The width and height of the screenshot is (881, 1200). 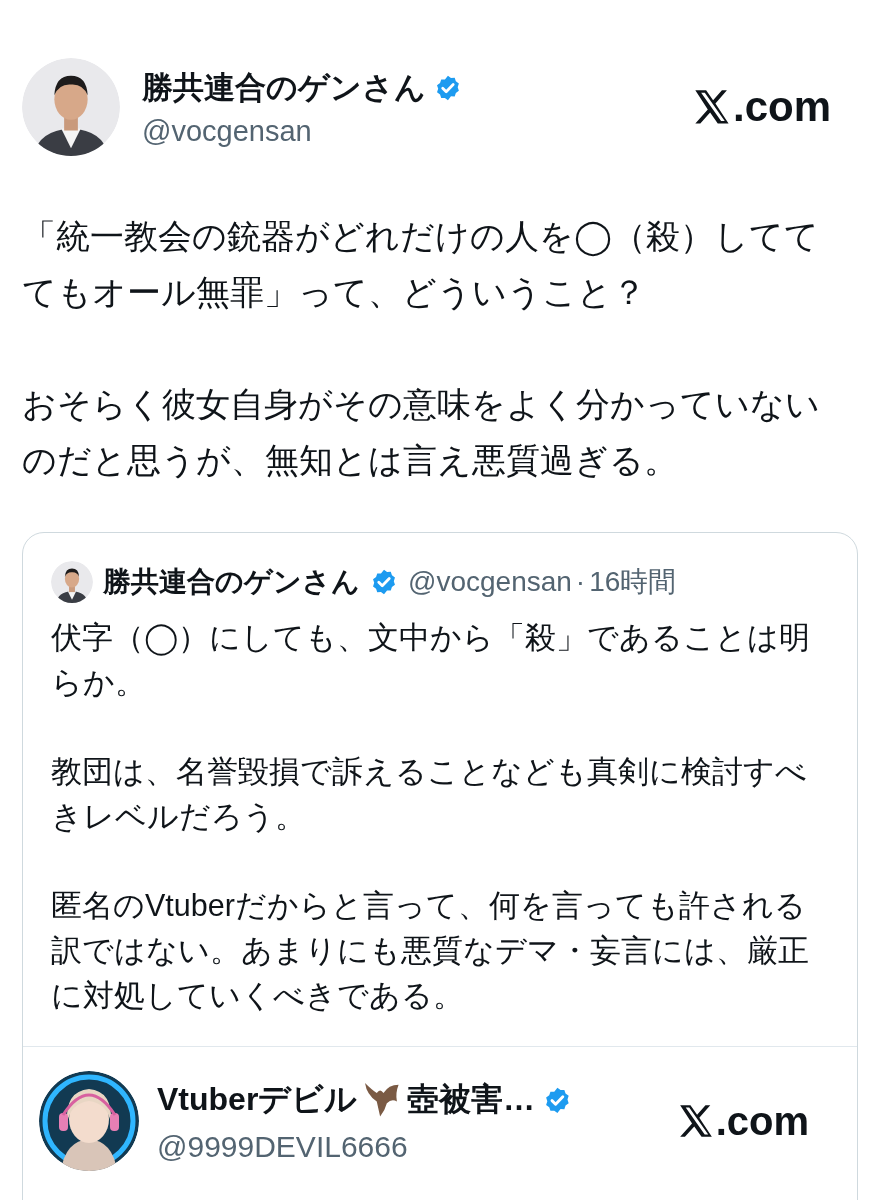 What do you see at coordinates (382, 1100) in the screenshot?
I see `bat-icon` at bounding box center [382, 1100].